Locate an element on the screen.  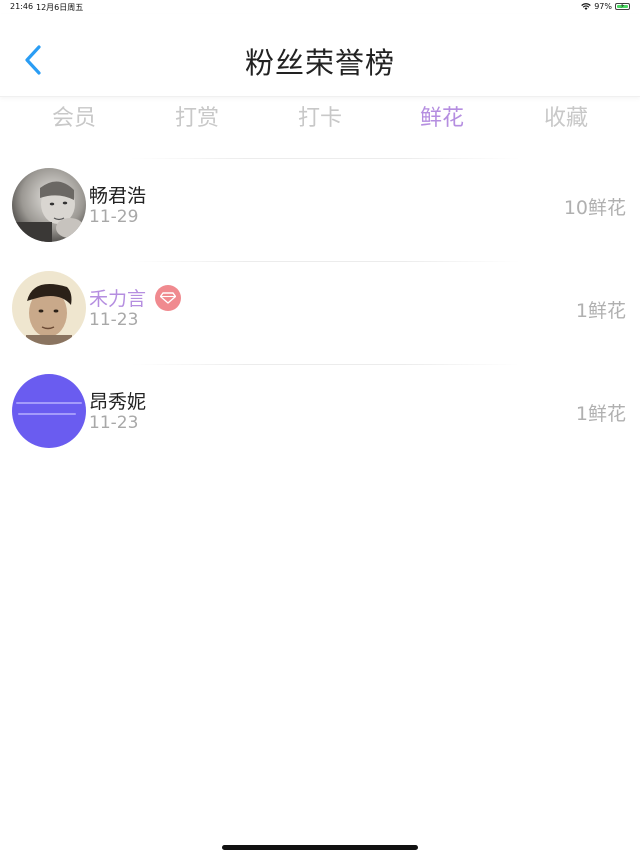
fan-name: 昂秀妮 is located at coordinates (118, 402).